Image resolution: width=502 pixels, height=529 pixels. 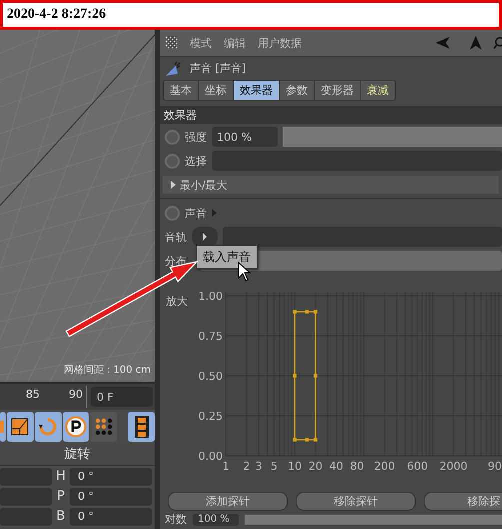 What do you see at coordinates (280, 43) in the screenshot?
I see `menu-item: 用户数据` at bounding box center [280, 43].